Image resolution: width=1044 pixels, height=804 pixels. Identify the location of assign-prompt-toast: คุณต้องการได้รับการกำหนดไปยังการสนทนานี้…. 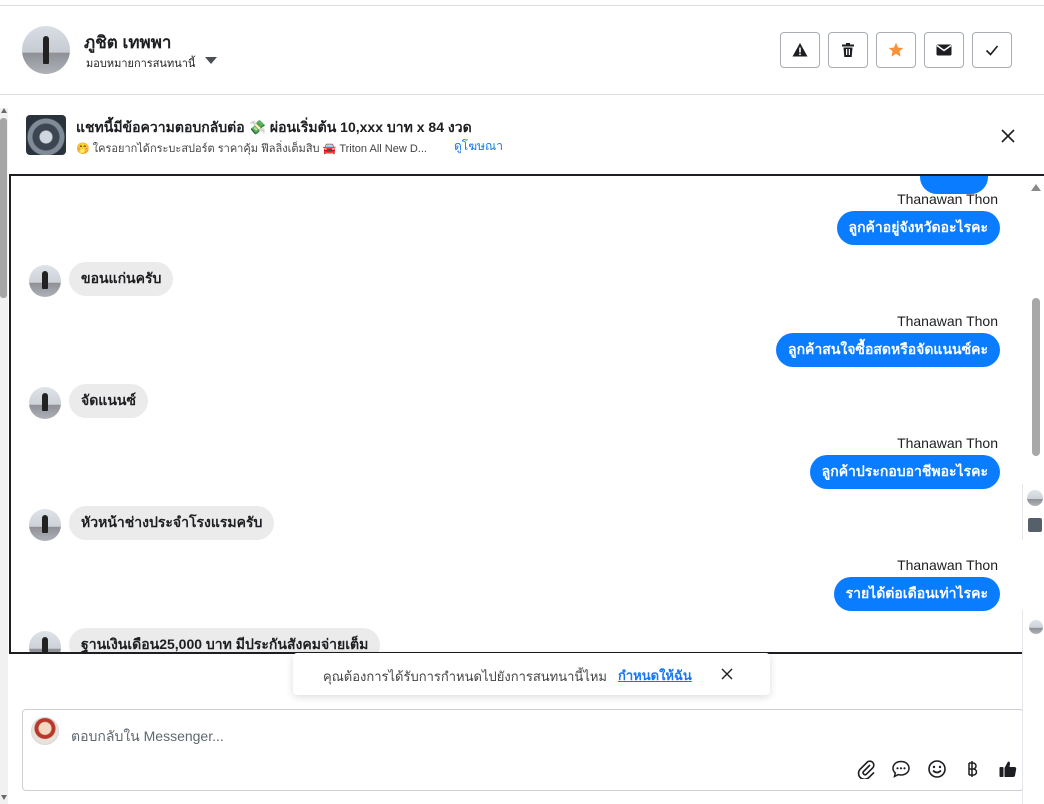
(531, 674).